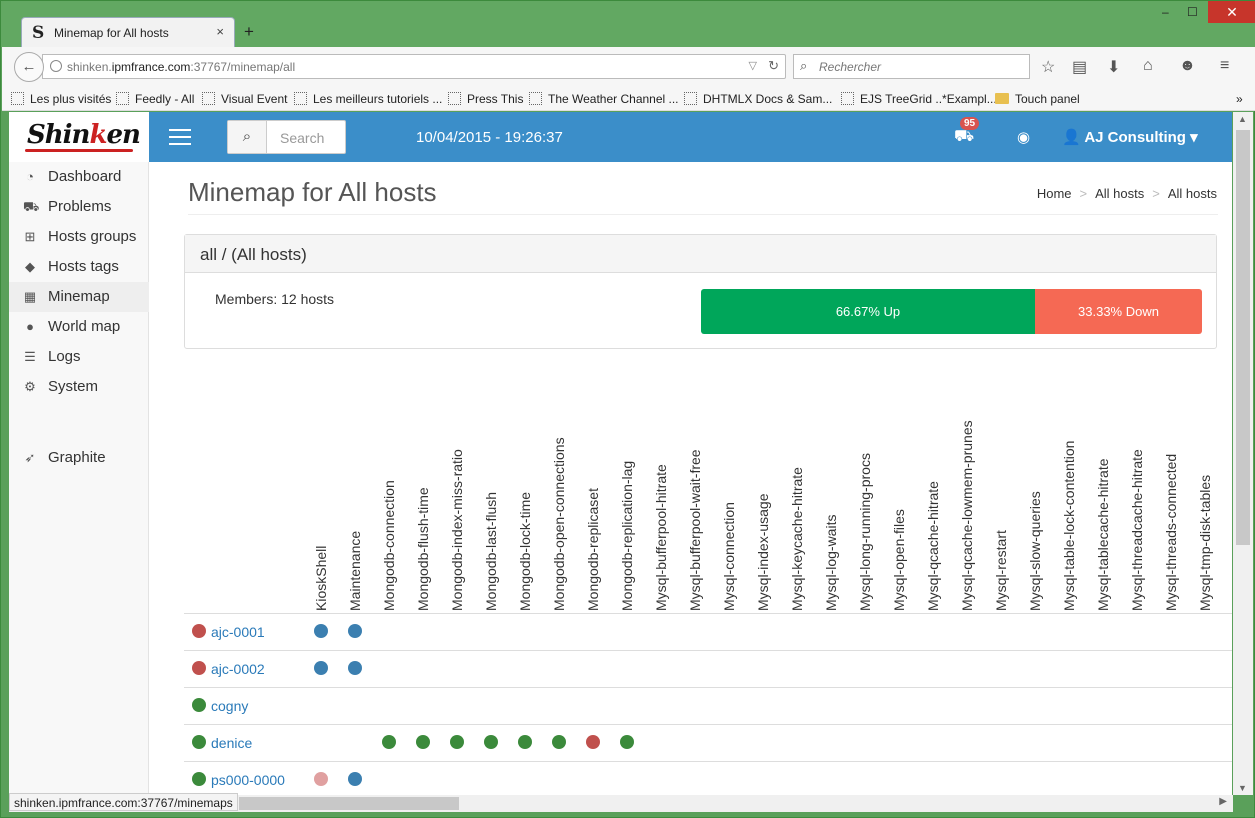 This screenshot has height=818, width=1255. I want to click on eye-icon: ◉, so click(1023, 137).